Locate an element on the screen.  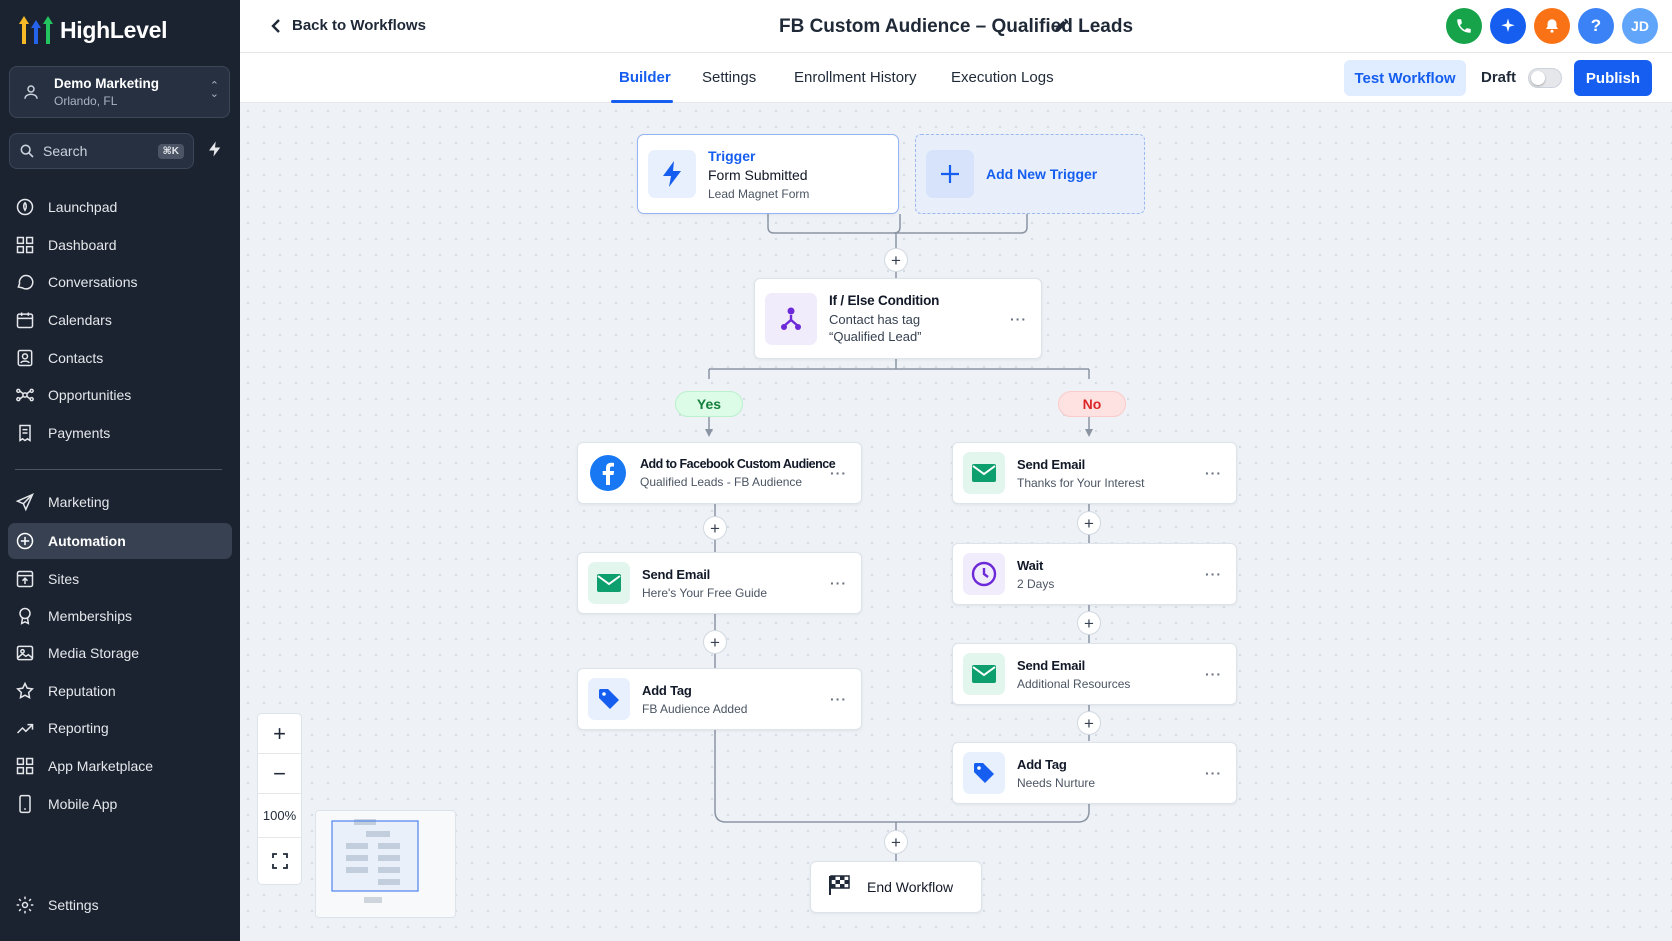
sidebar-item-settings: Settings is located at coordinates (120, 905).